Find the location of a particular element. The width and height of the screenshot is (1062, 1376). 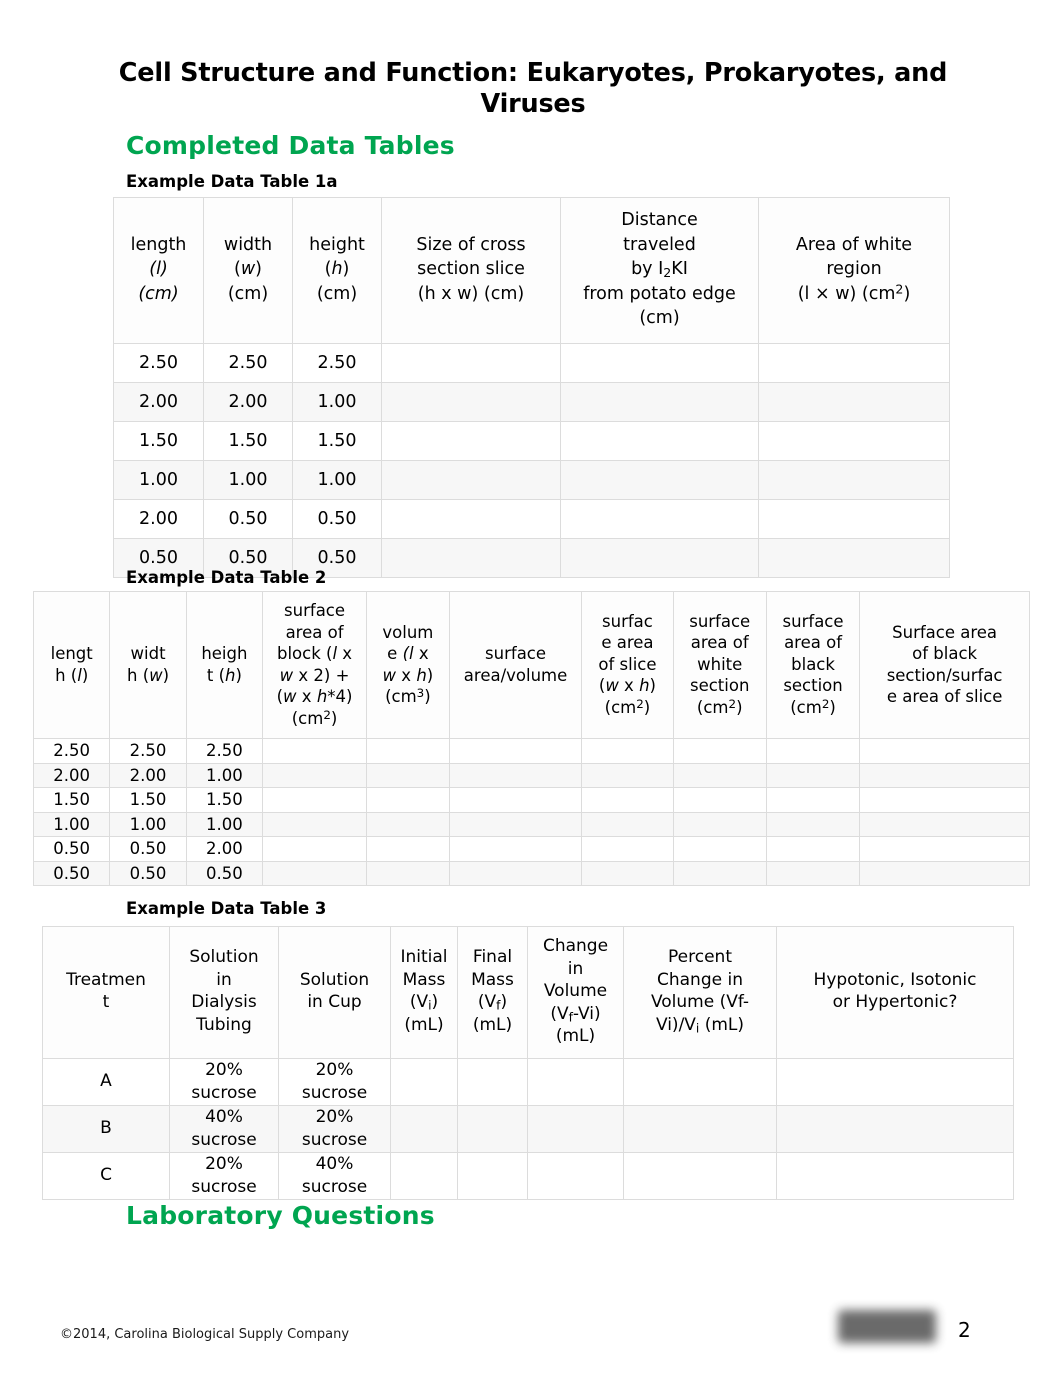

cell-width: 2.50 is located at coordinates (148, 751).